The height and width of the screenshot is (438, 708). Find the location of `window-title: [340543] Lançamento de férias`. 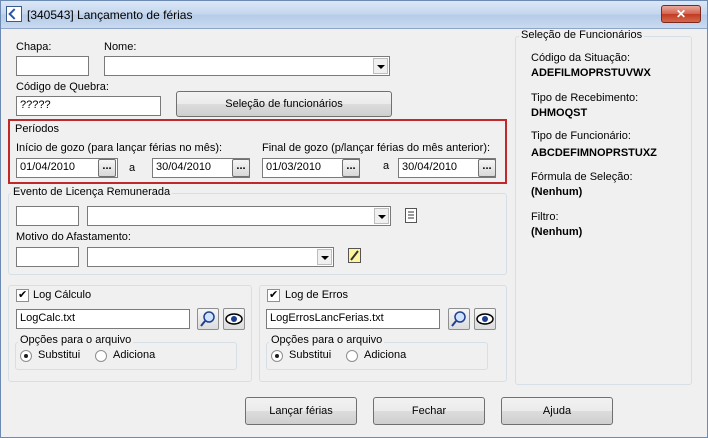

window-title: [340543] Lançamento de férias is located at coordinates (110, 15).